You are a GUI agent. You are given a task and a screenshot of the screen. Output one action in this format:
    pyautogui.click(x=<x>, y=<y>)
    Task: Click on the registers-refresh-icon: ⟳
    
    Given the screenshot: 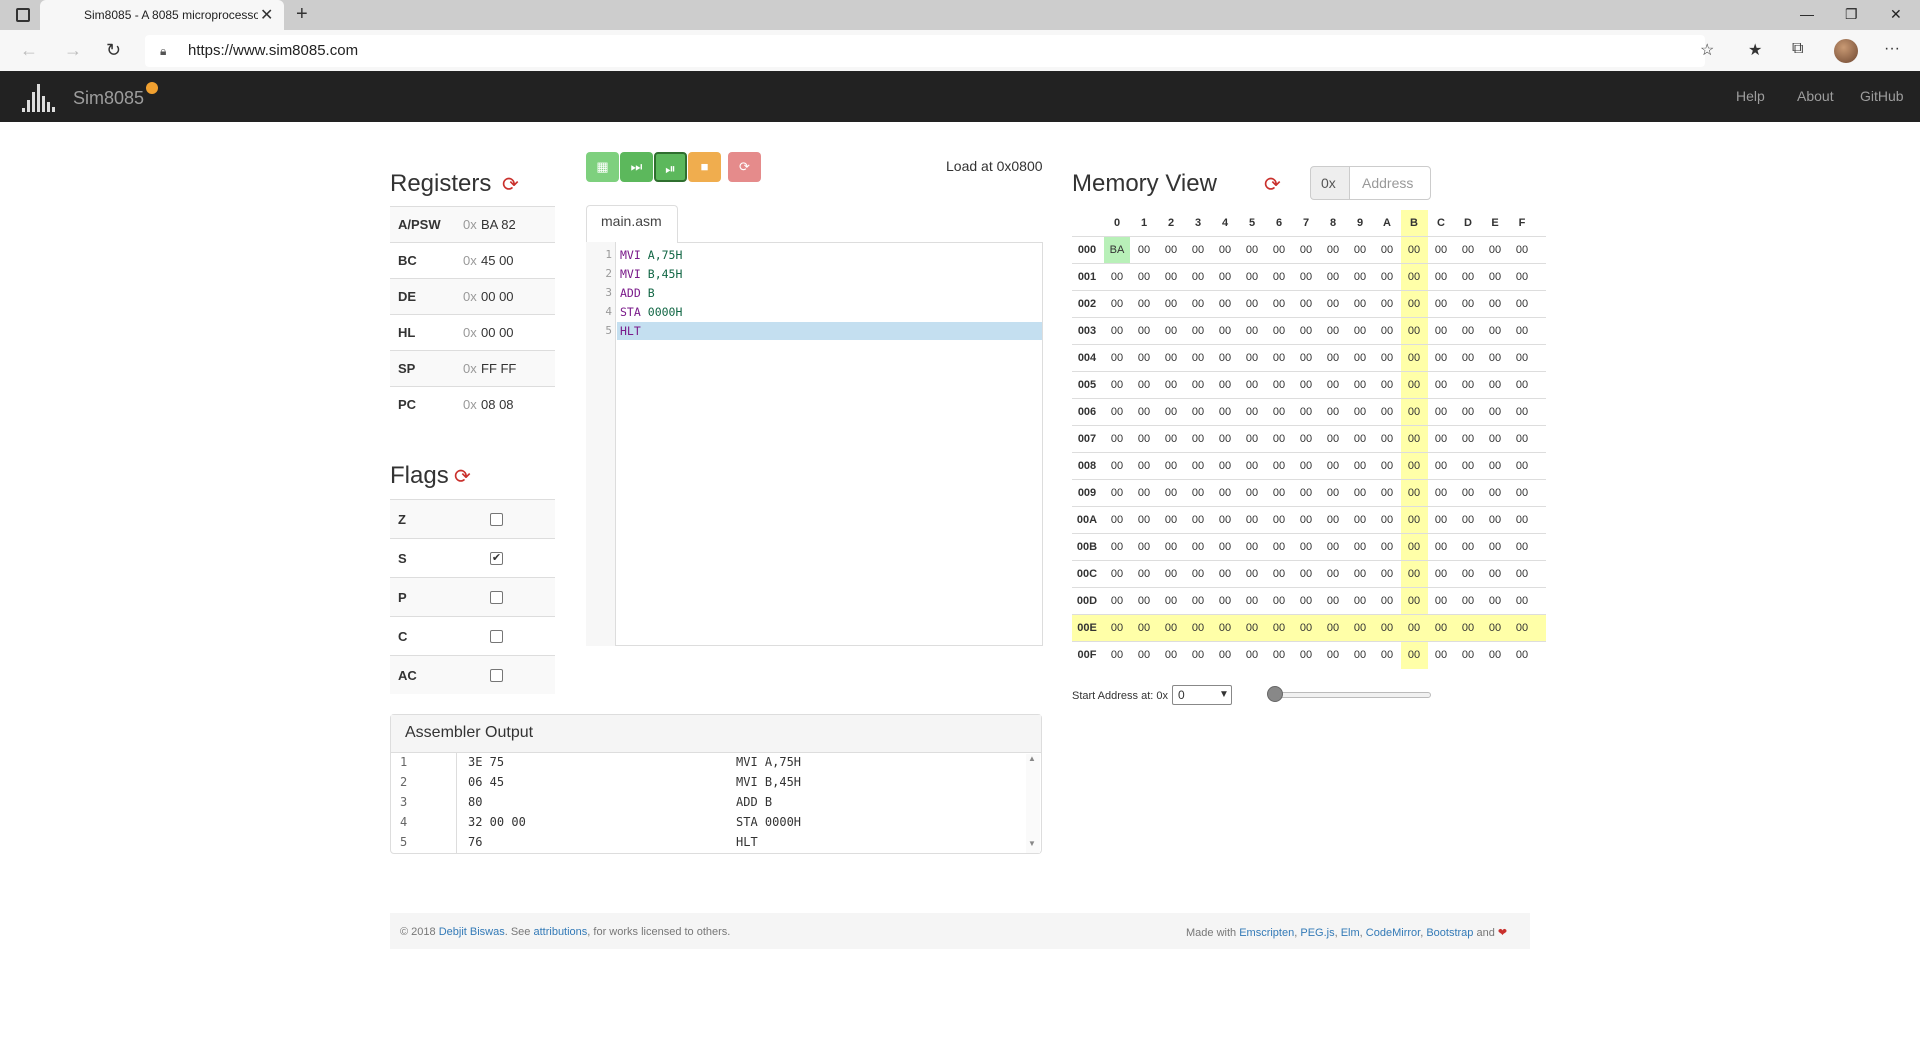 What is the action you would take?
    pyautogui.click(x=510, y=184)
    